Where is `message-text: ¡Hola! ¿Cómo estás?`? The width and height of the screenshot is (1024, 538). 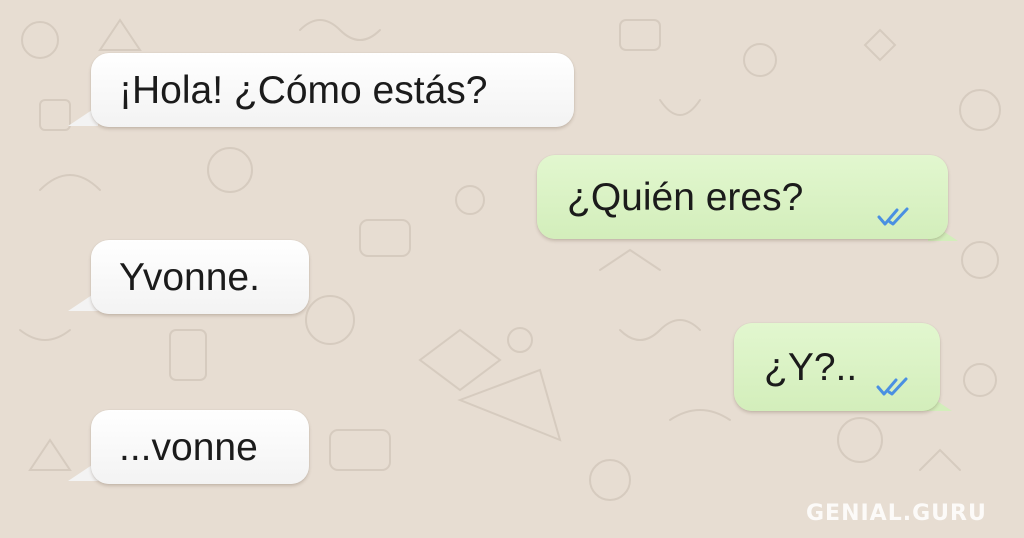
message-text: ¡Hola! ¿Cómo estás? is located at coordinates (303, 90).